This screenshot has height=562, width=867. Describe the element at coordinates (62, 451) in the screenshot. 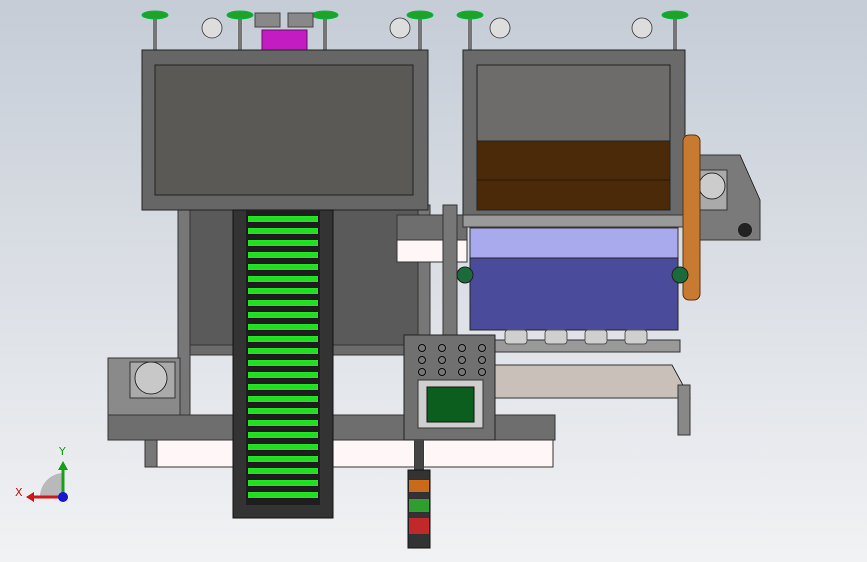

I see `y-axis-label: Y` at that location.